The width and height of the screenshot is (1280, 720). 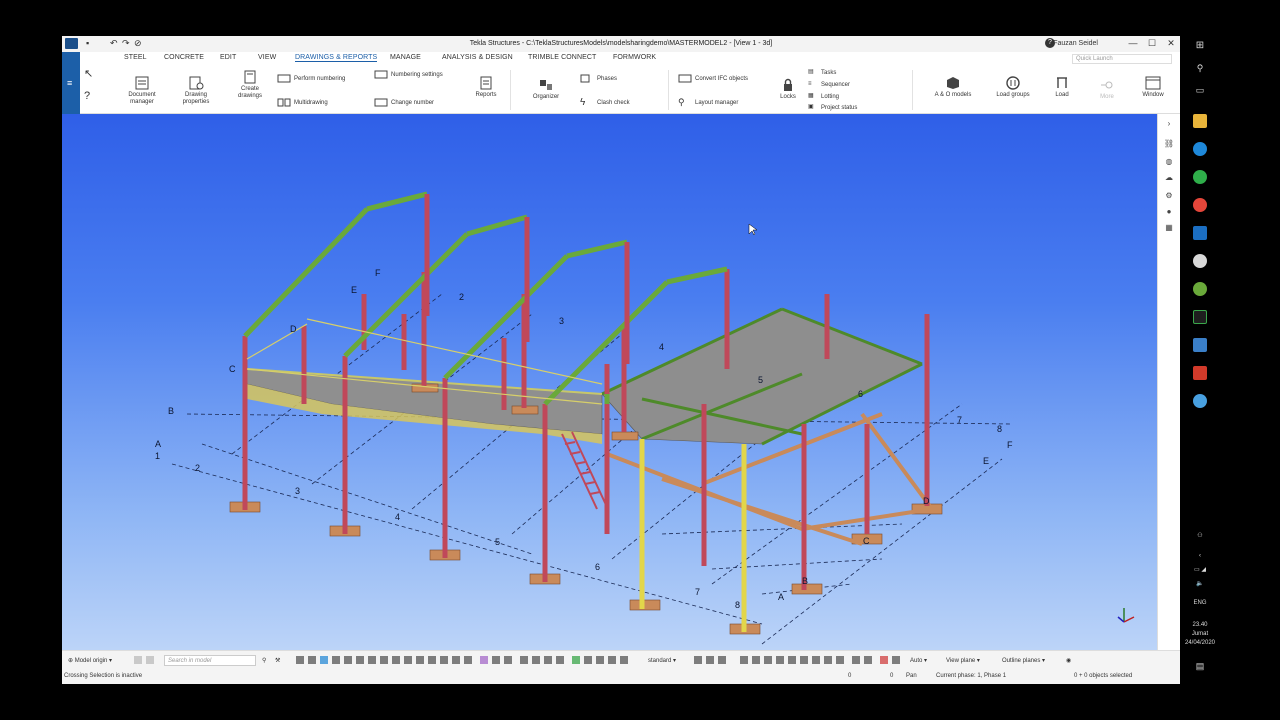 What do you see at coordinates (1133, 43) in the screenshot?
I see `minimize-button: —` at bounding box center [1133, 43].